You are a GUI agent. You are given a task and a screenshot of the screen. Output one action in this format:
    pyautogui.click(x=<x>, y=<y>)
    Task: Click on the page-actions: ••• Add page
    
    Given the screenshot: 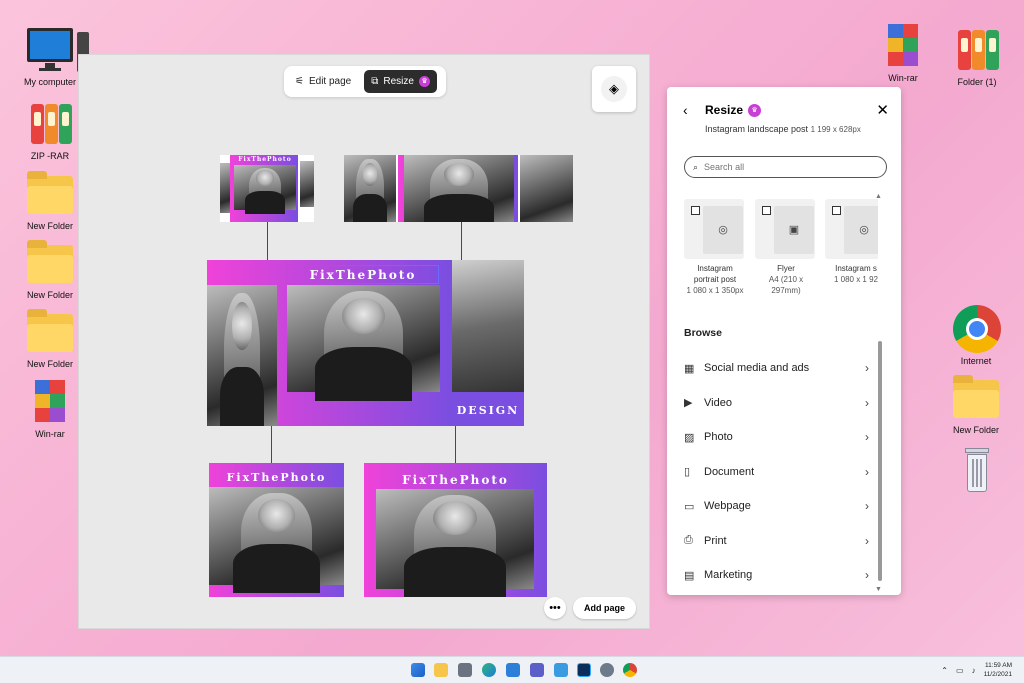 What is the action you would take?
    pyautogui.click(x=589, y=608)
    